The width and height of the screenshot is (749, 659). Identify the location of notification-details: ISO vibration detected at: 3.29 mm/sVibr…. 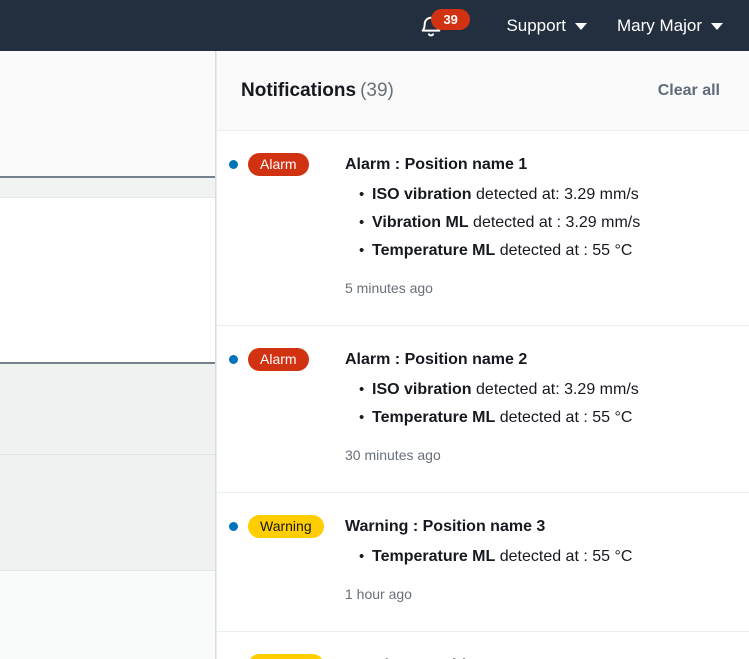
(537, 223).